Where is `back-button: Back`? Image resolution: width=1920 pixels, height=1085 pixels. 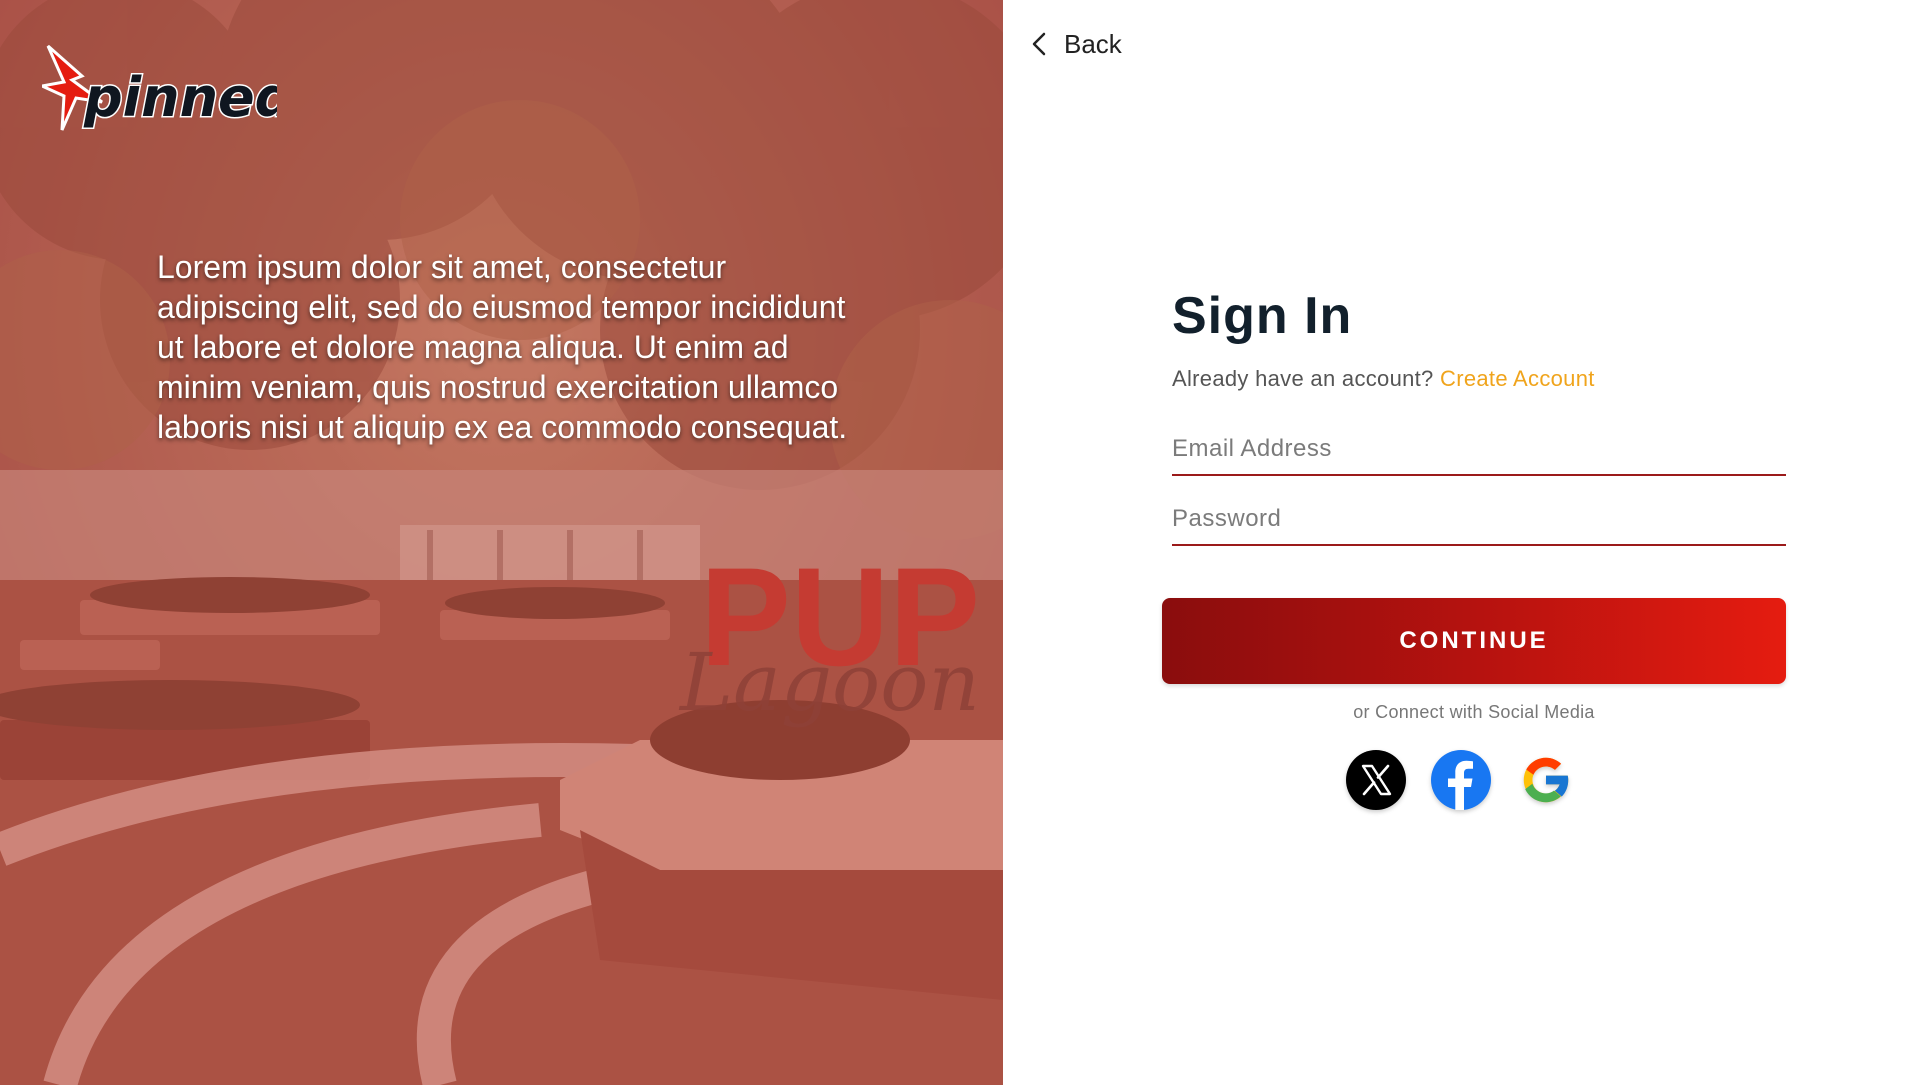 back-button: Back is located at coordinates (1076, 44).